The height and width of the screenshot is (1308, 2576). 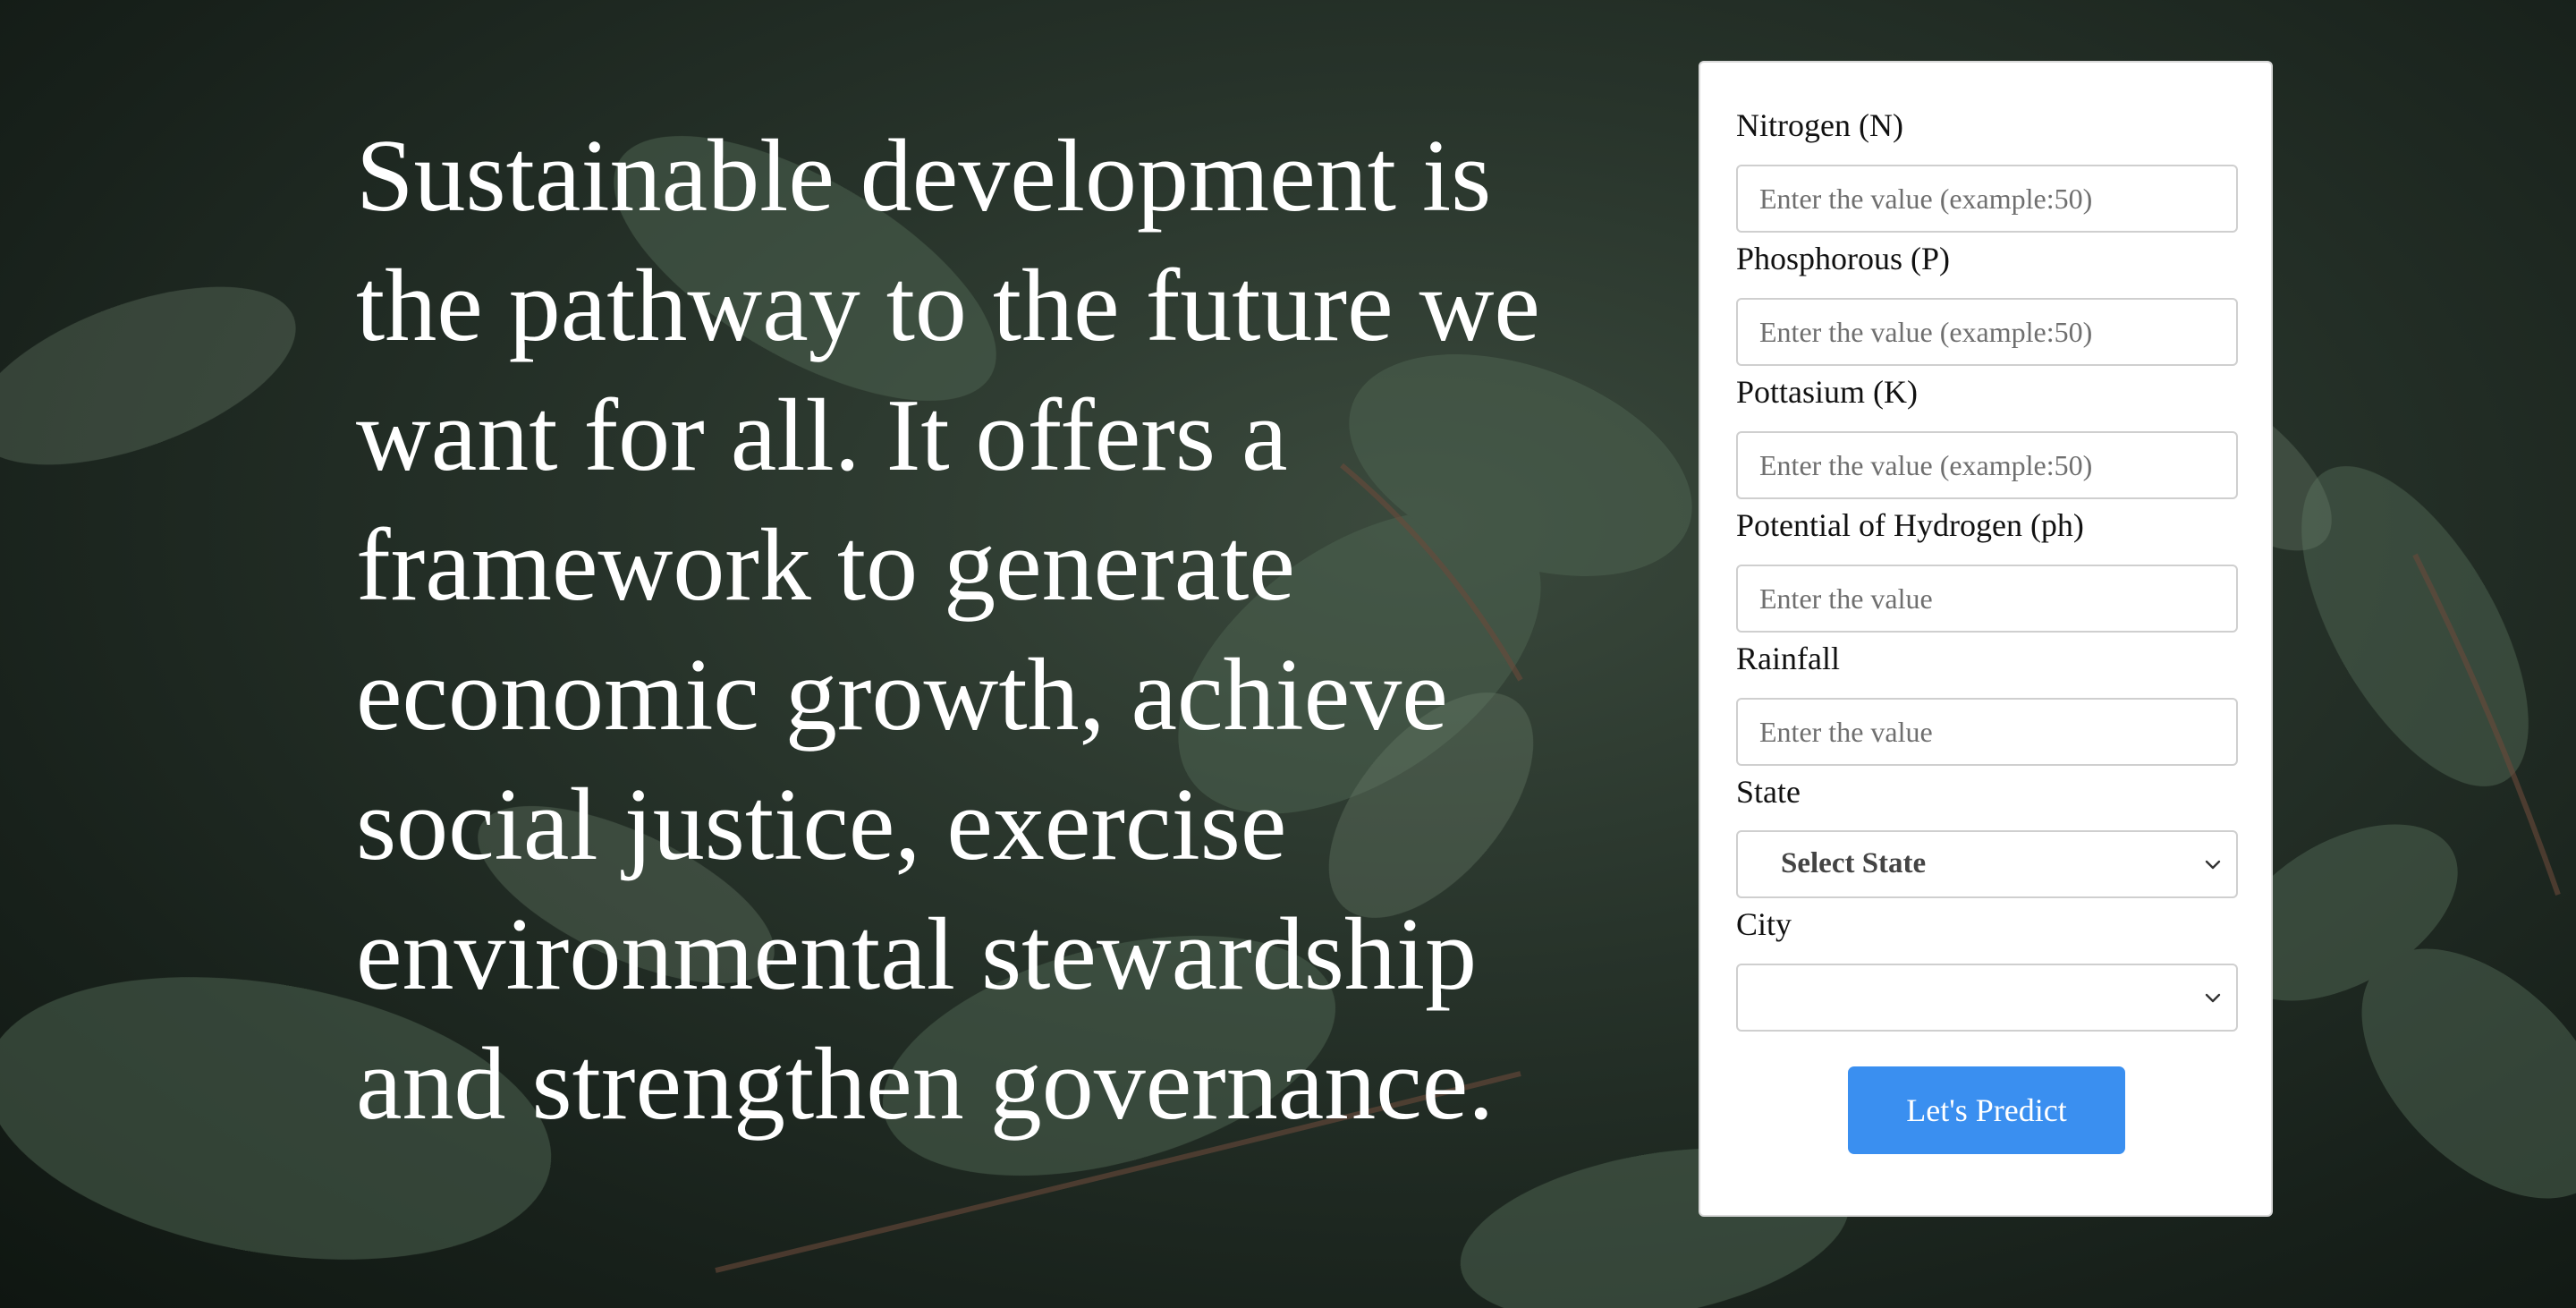 I want to click on phosphorous-input, so click(x=1987, y=332).